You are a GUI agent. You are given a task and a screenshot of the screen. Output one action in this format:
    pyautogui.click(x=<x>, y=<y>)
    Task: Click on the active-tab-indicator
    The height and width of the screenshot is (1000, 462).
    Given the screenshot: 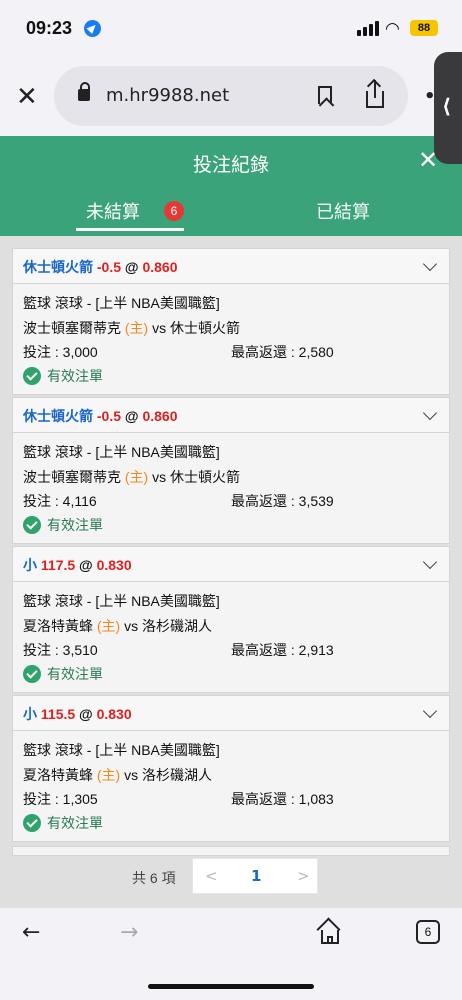 What is the action you would take?
    pyautogui.click(x=130, y=229)
    